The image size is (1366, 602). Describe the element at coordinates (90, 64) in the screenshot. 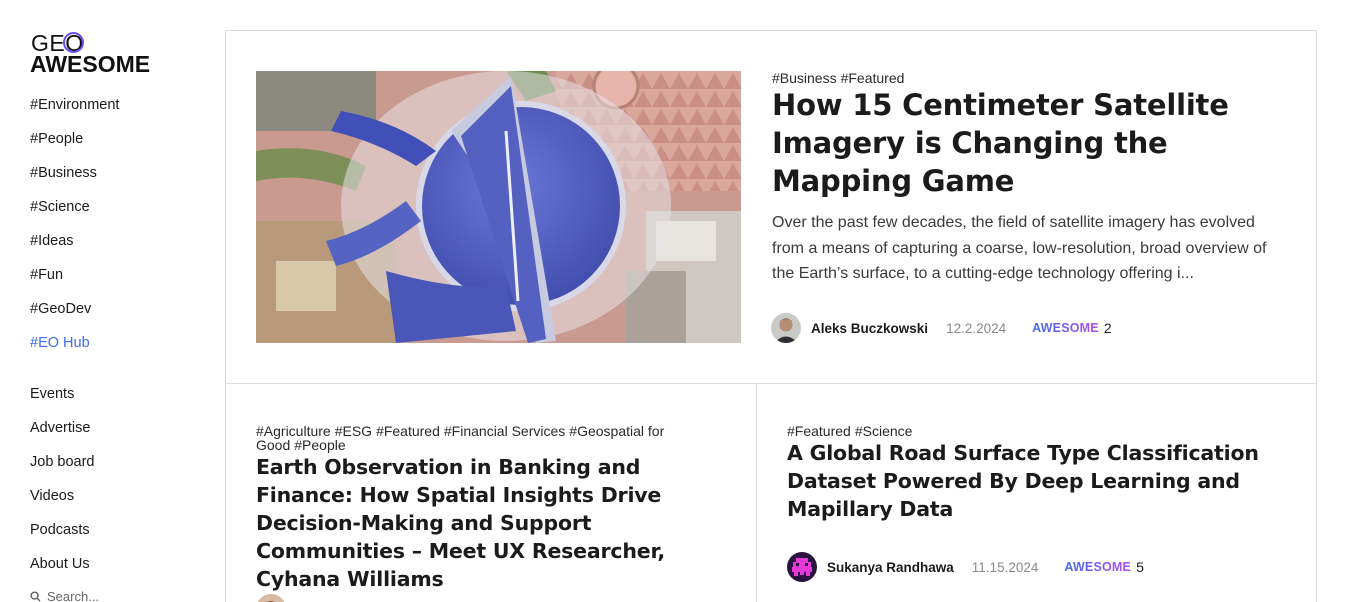

I see `logo-awesome-text: AWESOME` at that location.